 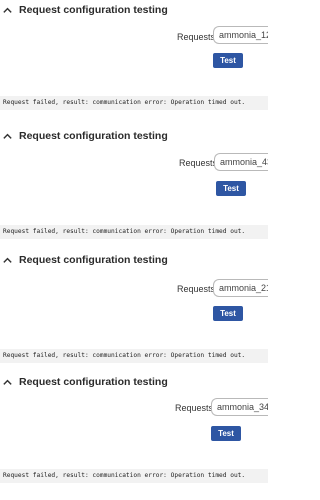 I want to click on chevron-up-icon, so click(x=7, y=382).